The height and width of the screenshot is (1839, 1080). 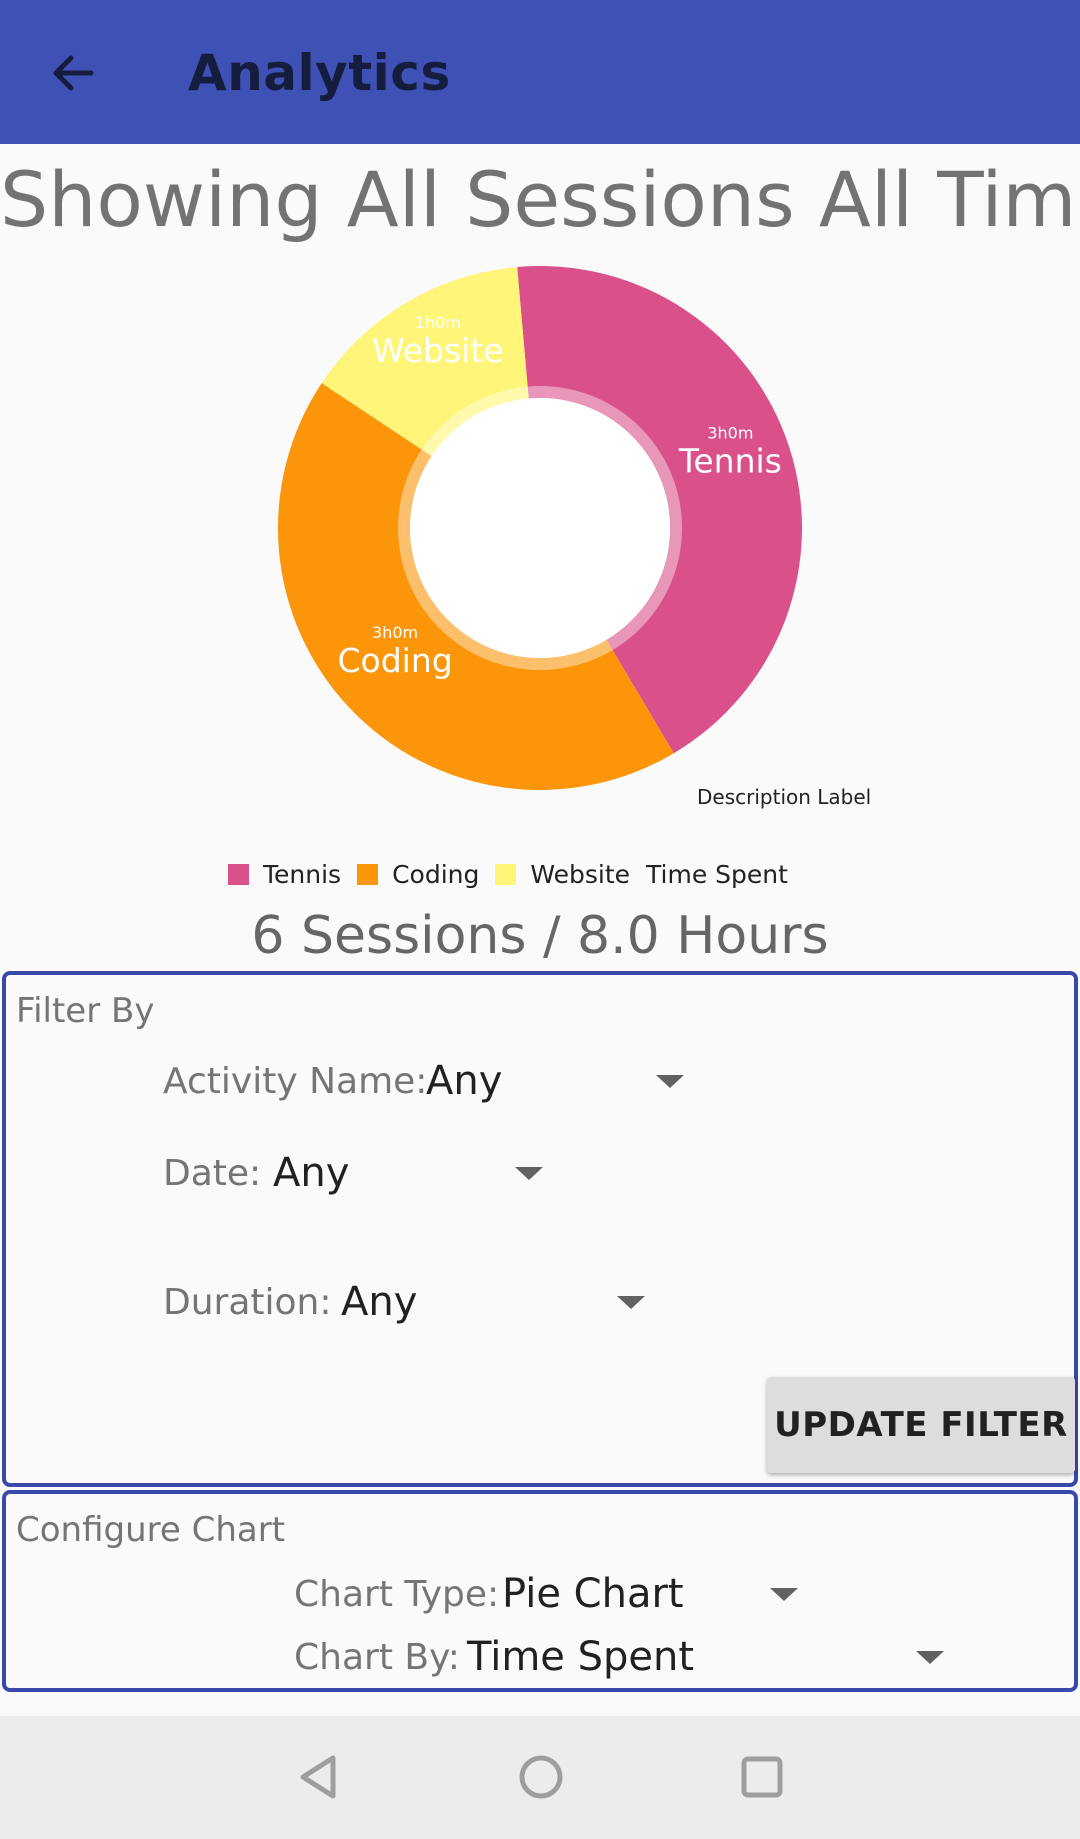 I want to click on chart-type-value: Pie Chart, so click(x=593, y=1594).